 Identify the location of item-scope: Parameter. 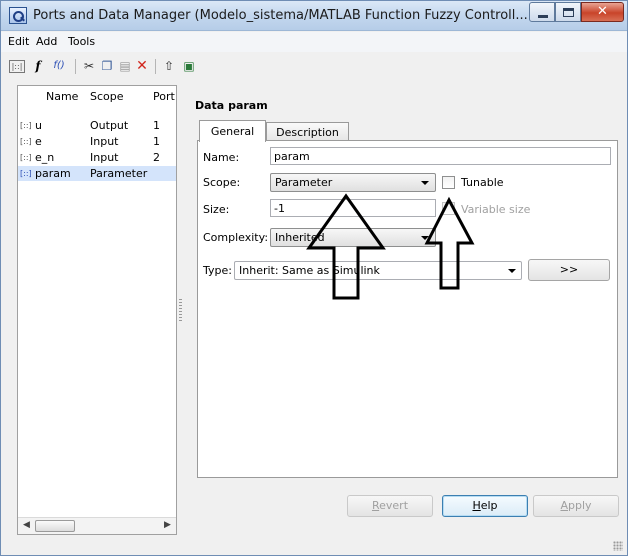
(119, 173).